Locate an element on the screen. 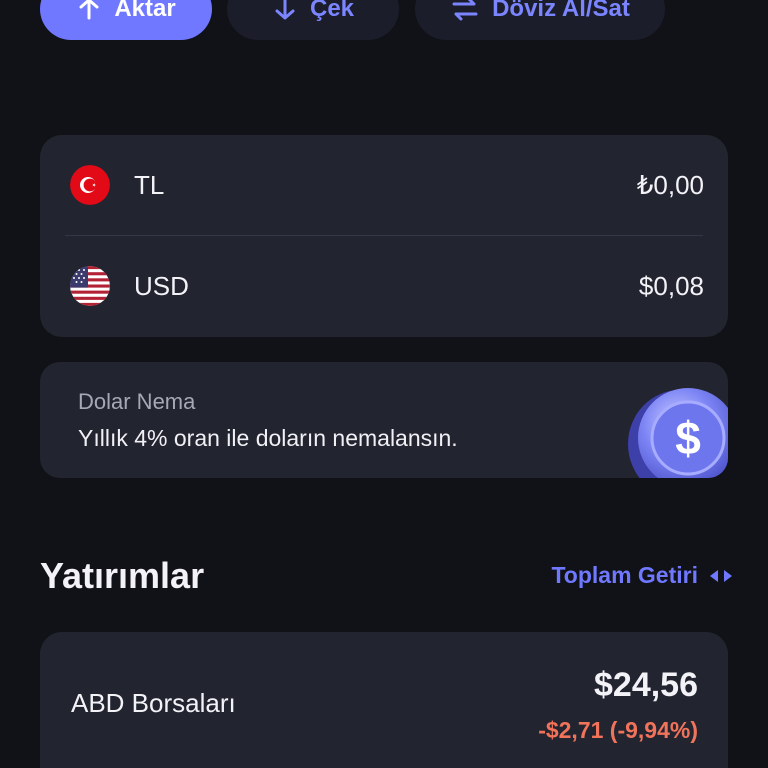 The width and height of the screenshot is (768, 768). nema-description: Yıllık 4% oran ile doların nemalansın. is located at coordinates (268, 438).